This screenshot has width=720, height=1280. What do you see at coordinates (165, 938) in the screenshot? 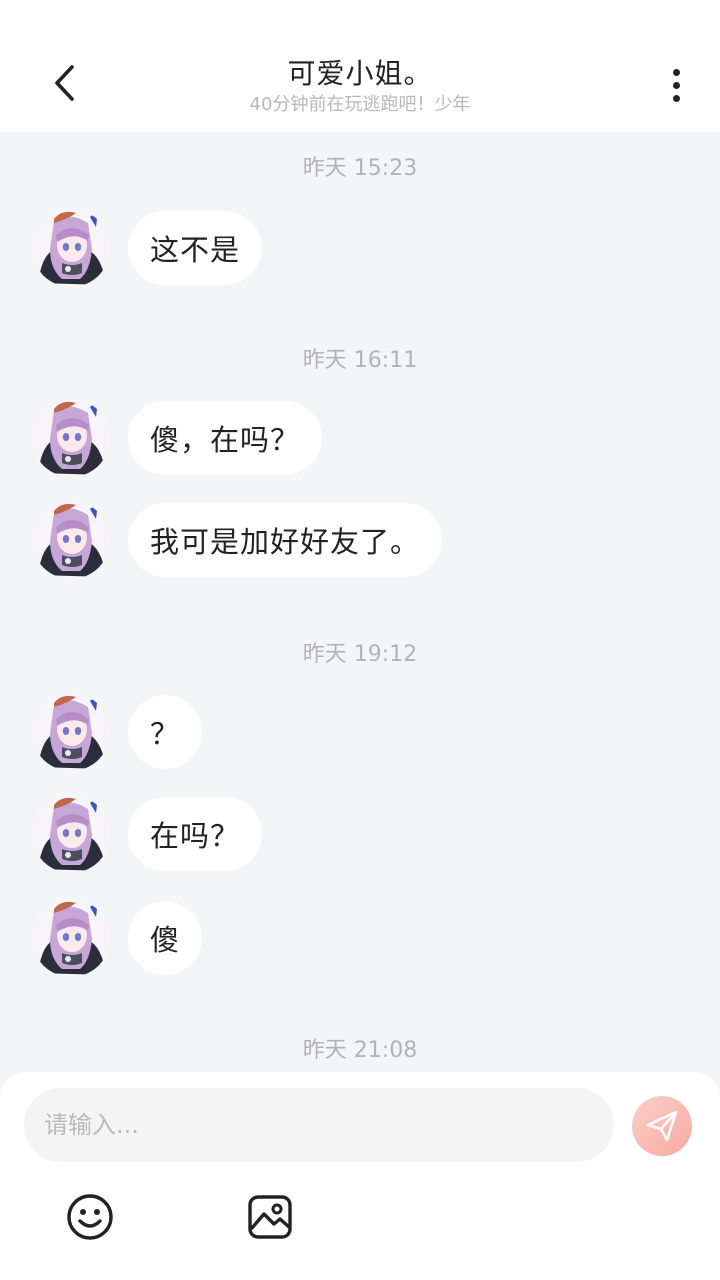
I see `message-bubble: 傻` at bounding box center [165, 938].